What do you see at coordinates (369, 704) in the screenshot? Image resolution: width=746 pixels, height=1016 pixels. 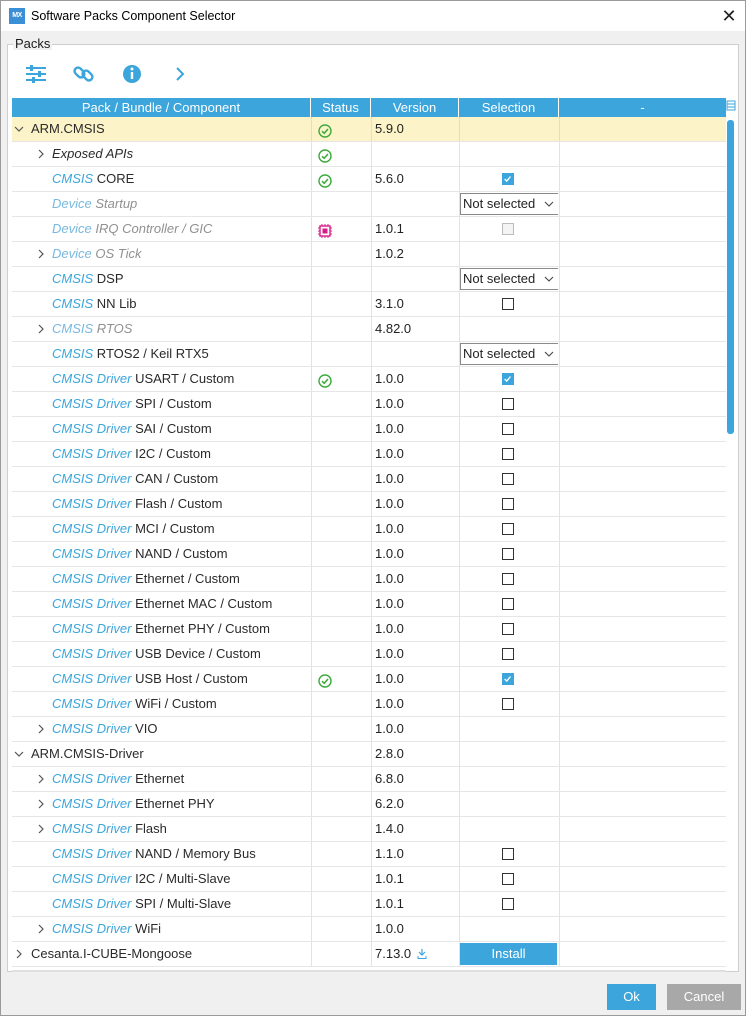 I see `table-row: CMSIS Driver WiFi / Custom 1.0.0` at bounding box center [369, 704].